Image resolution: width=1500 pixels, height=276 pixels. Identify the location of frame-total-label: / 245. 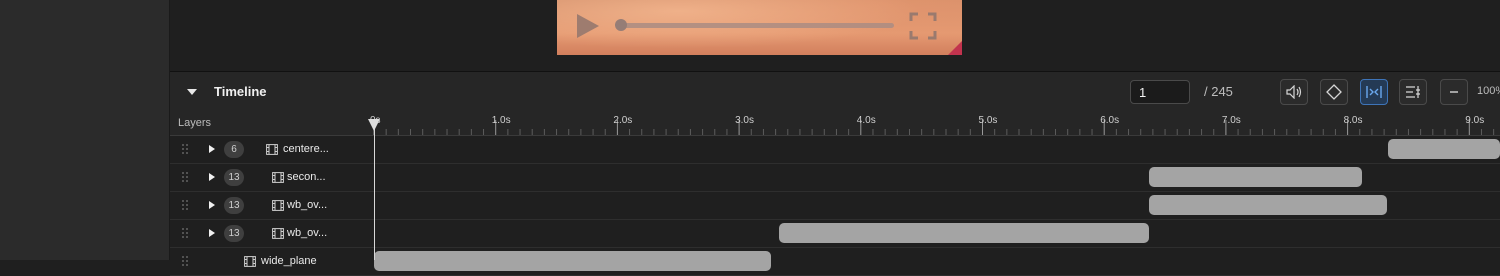
(1218, 91).